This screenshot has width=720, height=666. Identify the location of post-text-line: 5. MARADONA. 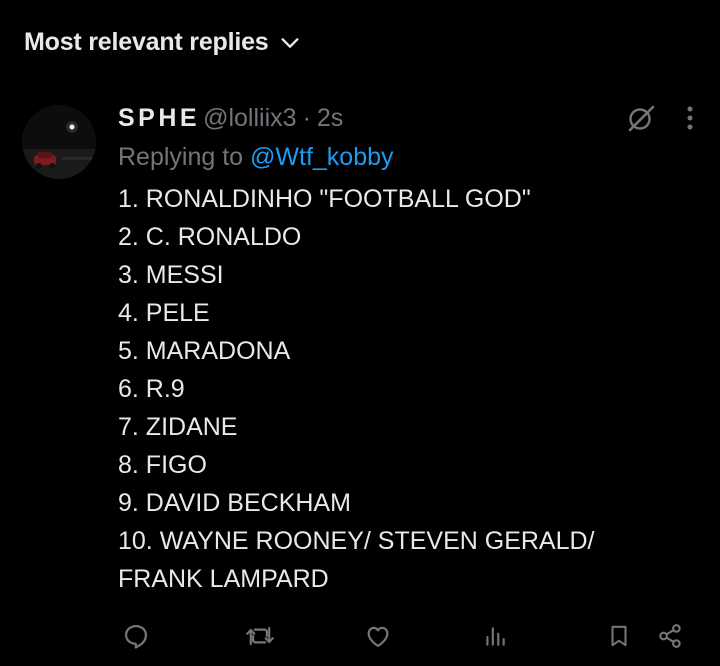
(204, 351).